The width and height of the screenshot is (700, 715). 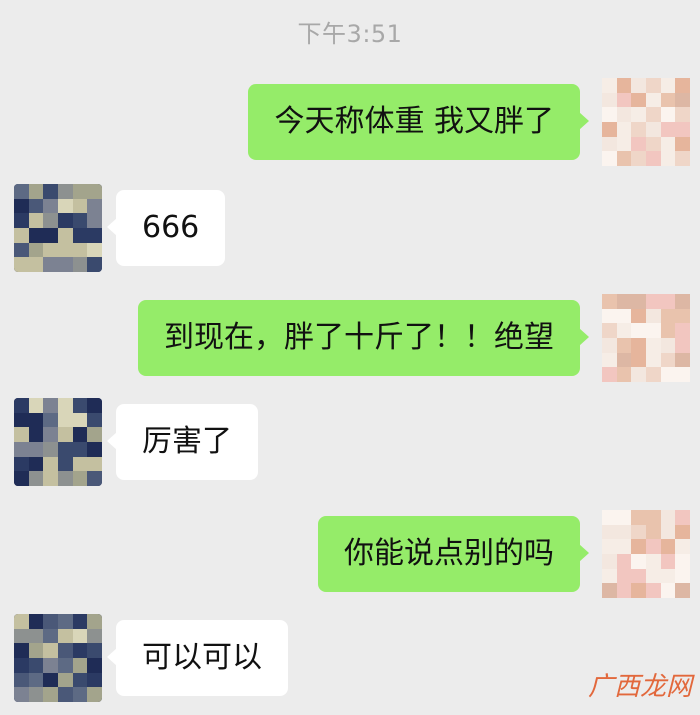 What do you see at coordinates (166, 228) in the screenshot?
I see `message-bubble-received: 666` at bounding box center [166, 228].